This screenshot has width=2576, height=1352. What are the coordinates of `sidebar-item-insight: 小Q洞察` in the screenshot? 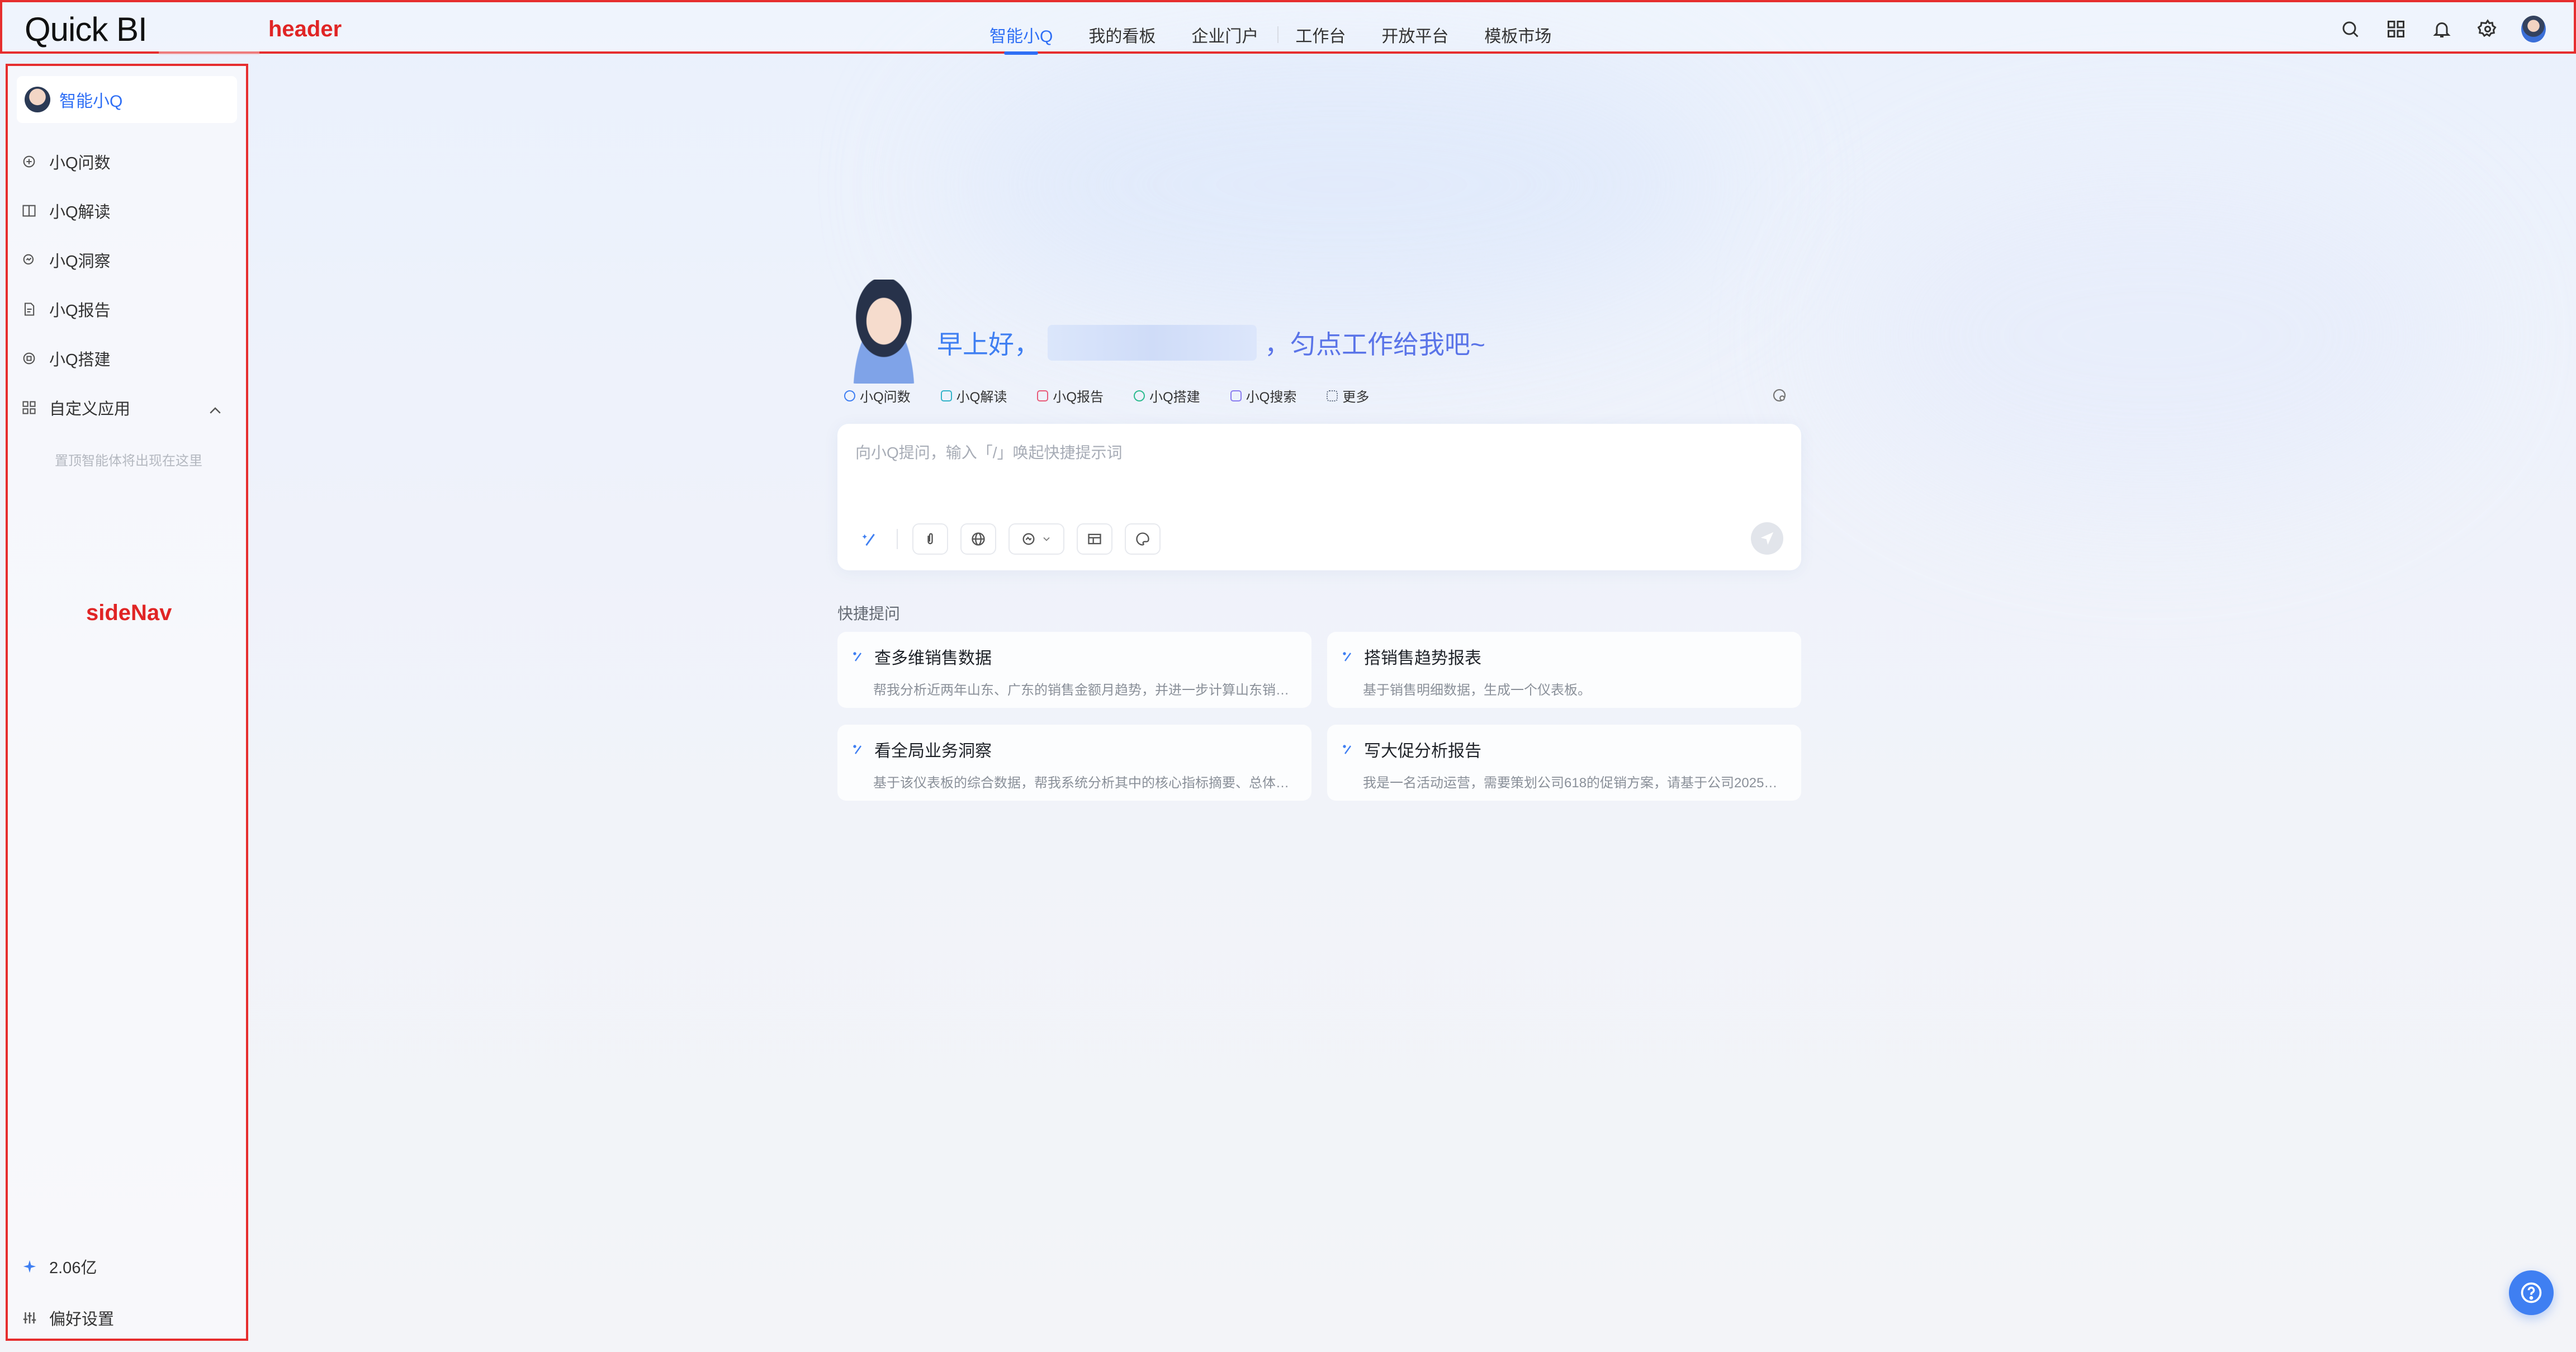 It's located at (66, 260).